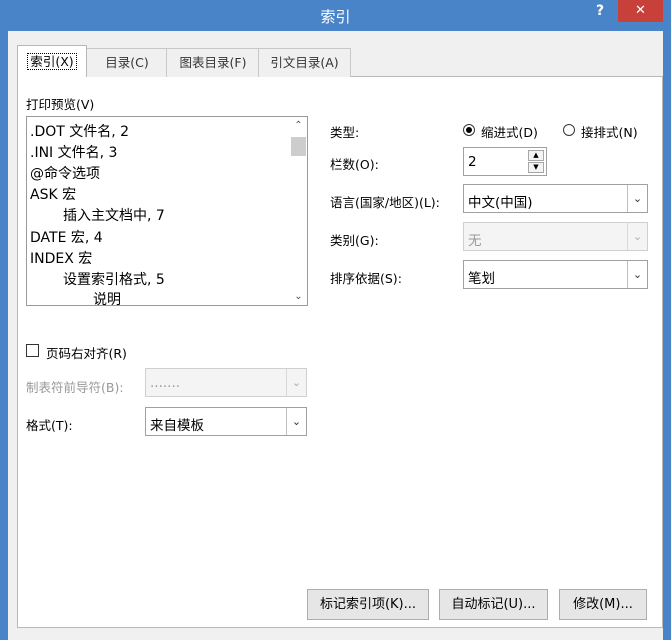  Describe the element at coordinates (177, 426) in the screenshot. I see `format-value: 来自模板` at that location.